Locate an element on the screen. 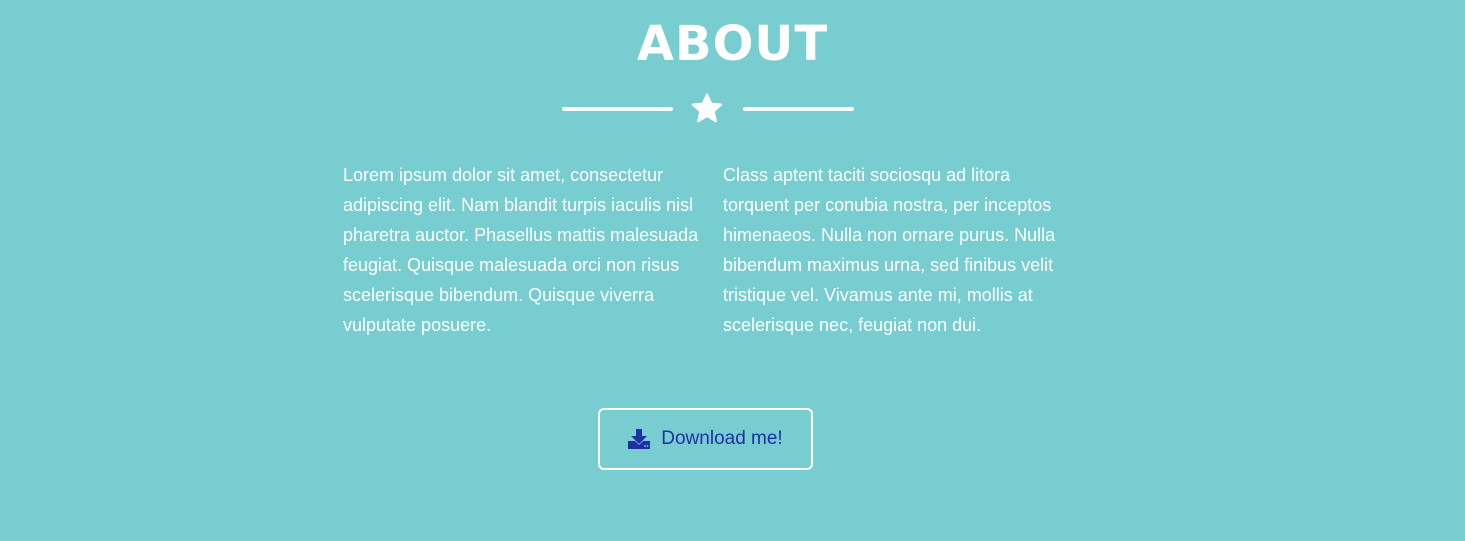 The width and height of the screenshot is (1465, 541). download-icon is located at coordinates (639, 439).